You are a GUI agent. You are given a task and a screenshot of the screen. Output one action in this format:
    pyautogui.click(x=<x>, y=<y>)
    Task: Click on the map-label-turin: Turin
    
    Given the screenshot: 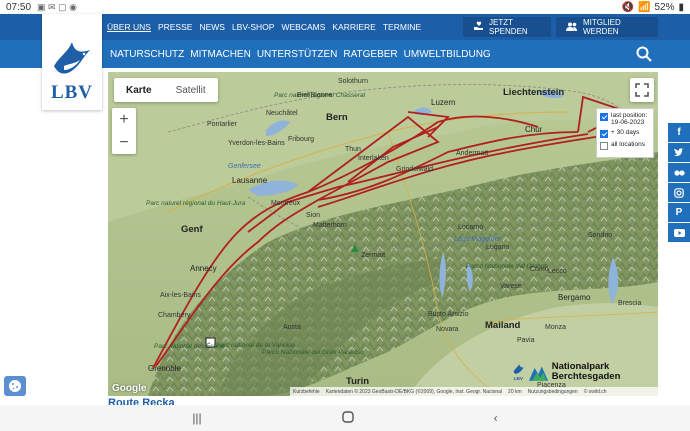 What is the action you would take?
    pyautogui.click(x=358, y=381)
    